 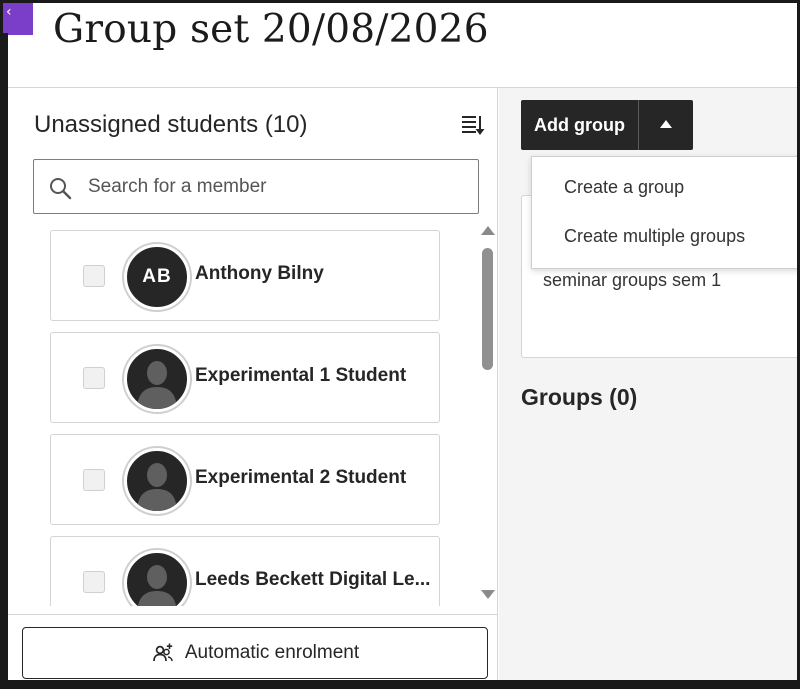 What do you see at coordinates (278, 186) in the screenshot?
I see `search-input` at bounding box center [278, 186].